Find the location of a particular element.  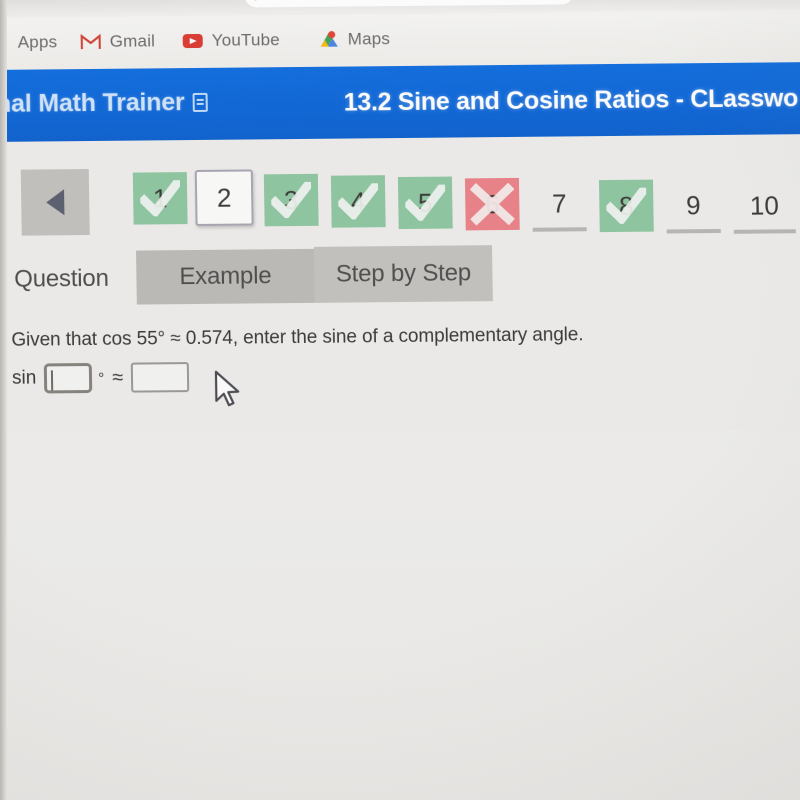

previous-question-button is located at coordinates (55, 202).